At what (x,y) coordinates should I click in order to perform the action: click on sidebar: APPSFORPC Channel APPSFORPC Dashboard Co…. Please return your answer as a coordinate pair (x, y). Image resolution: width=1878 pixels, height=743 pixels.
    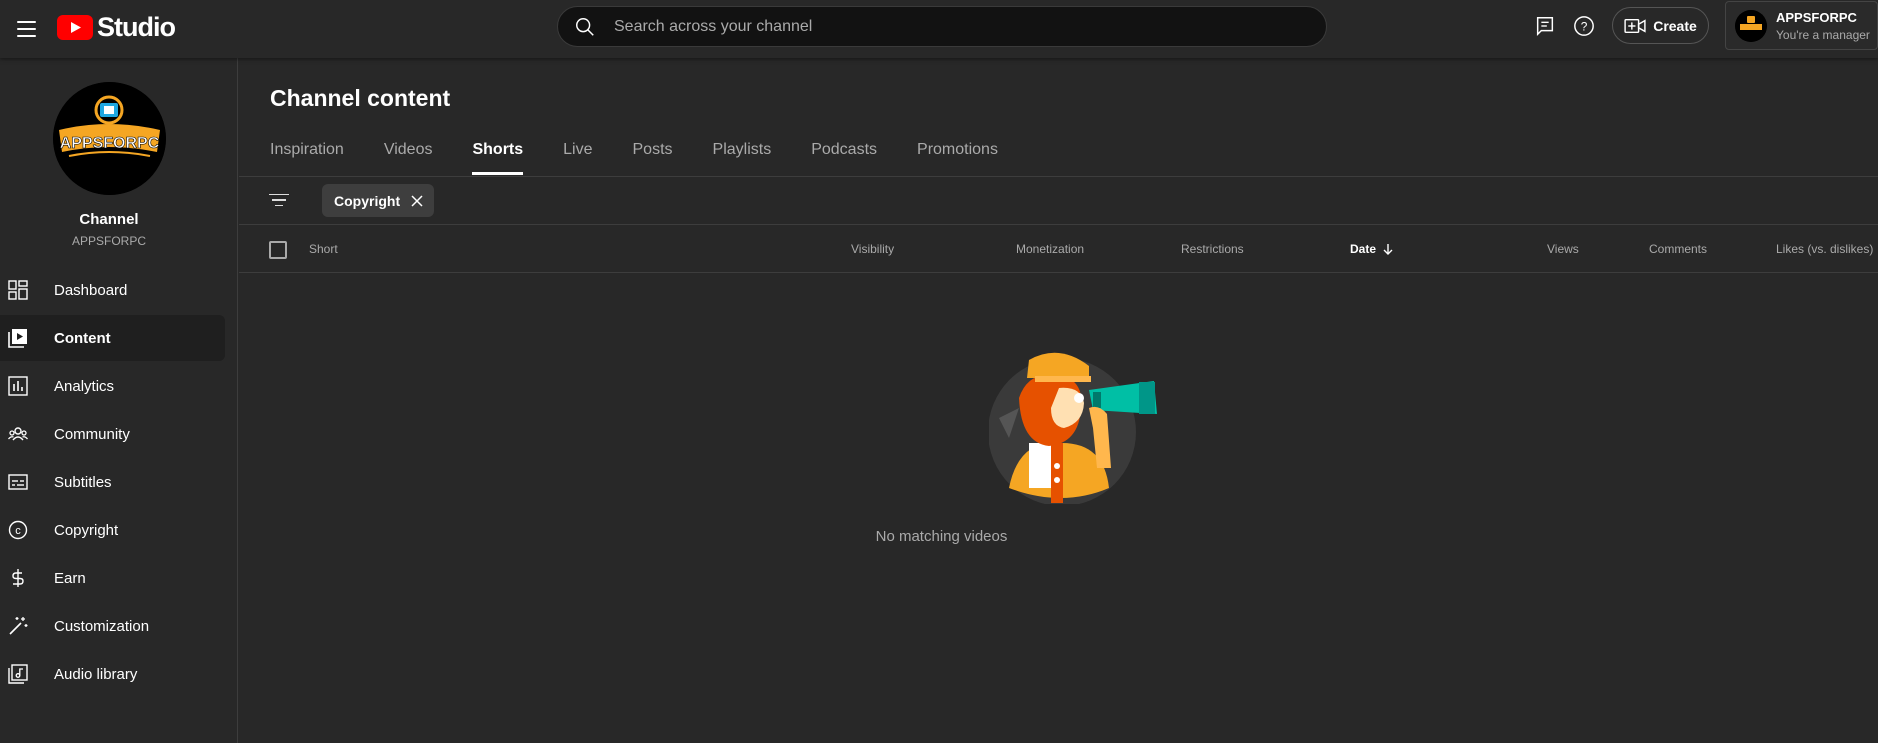
    Looking at the image, I should click on (119, 400).